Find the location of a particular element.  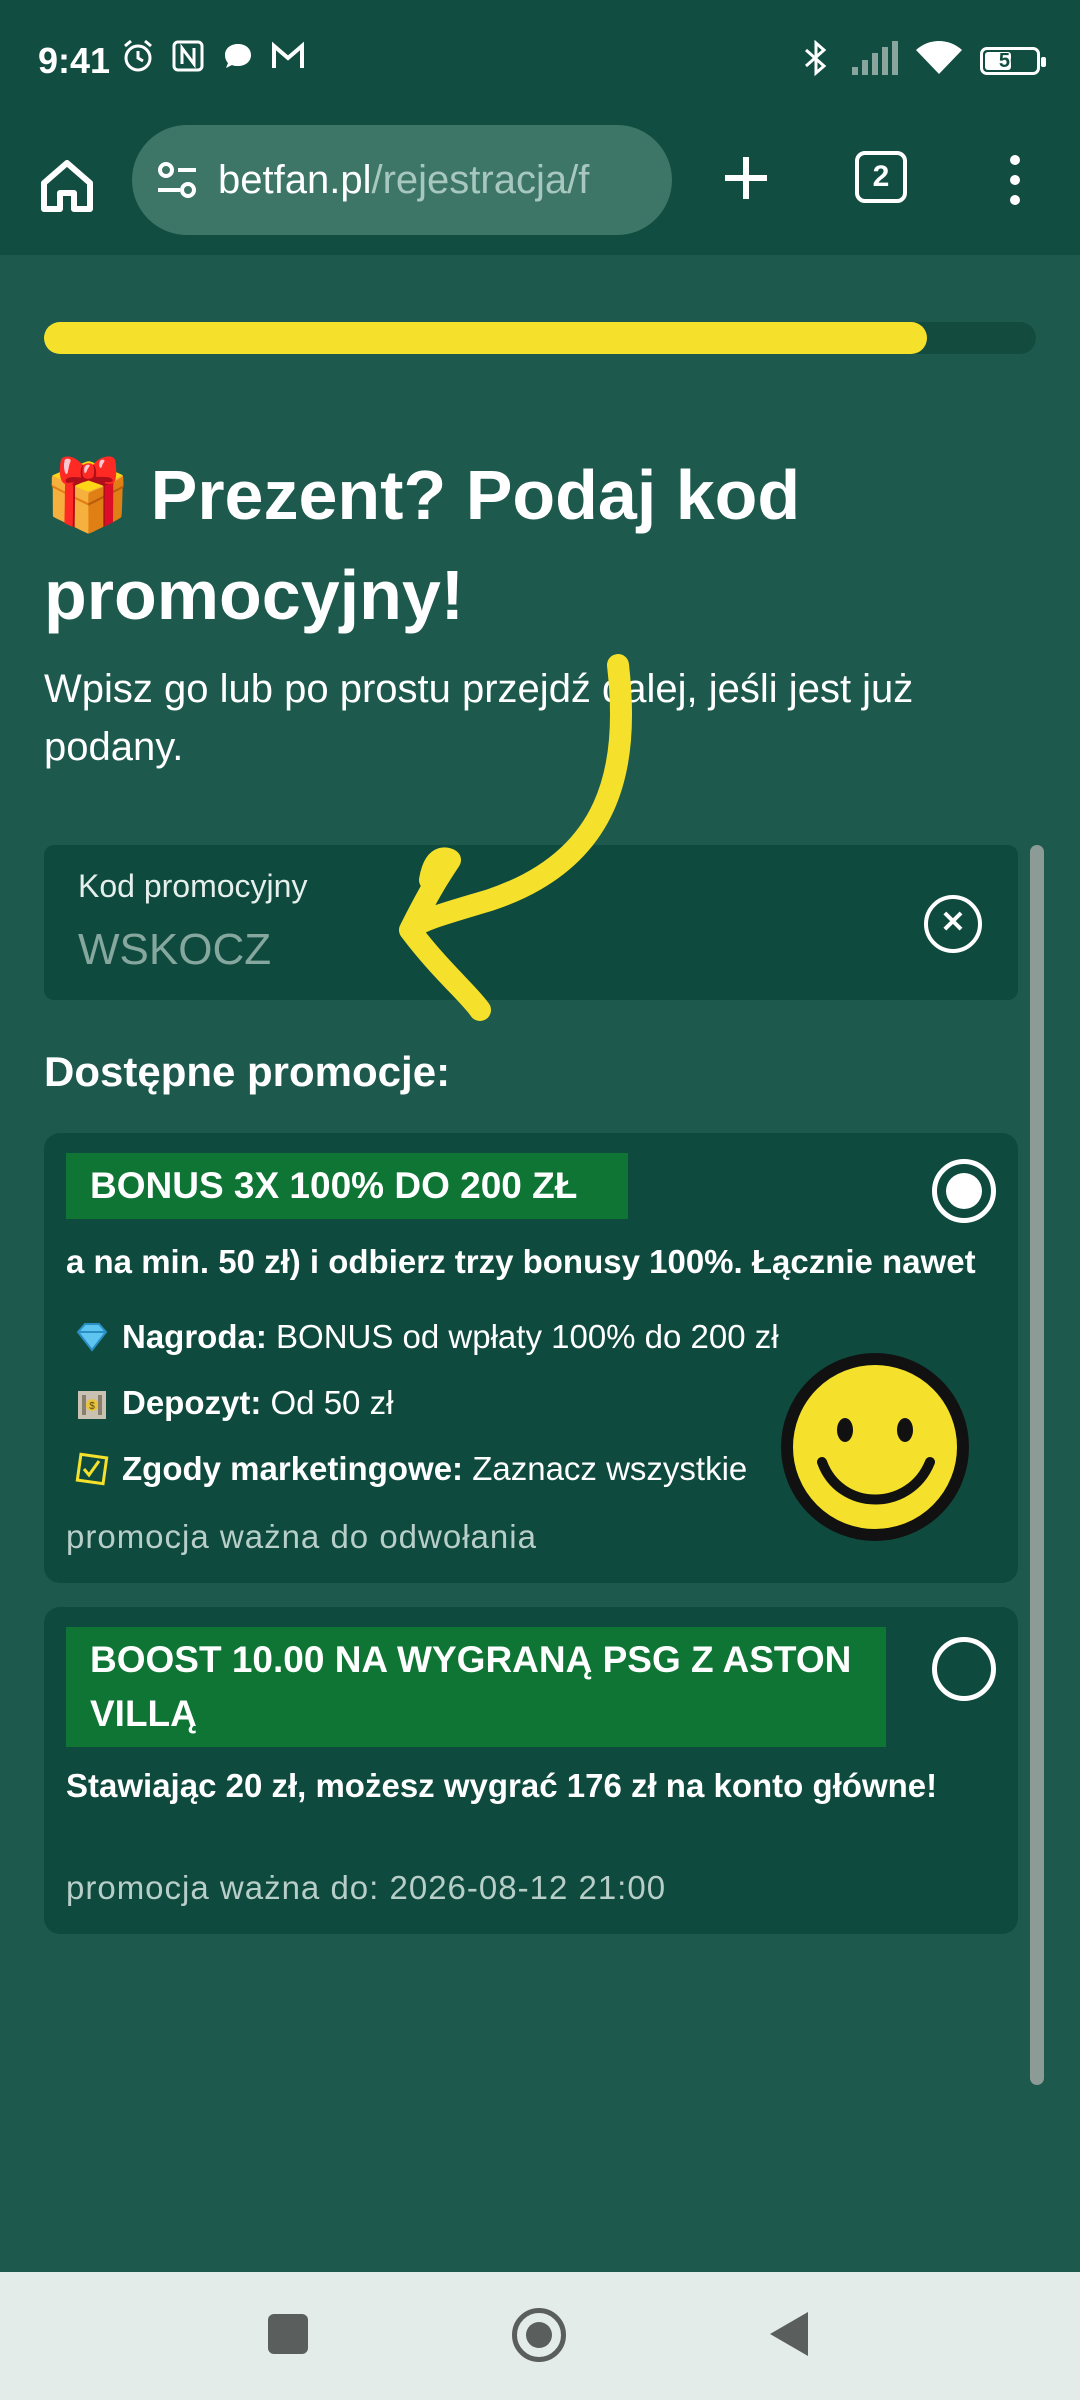

notification-icons is located at coordinates (213, 56).